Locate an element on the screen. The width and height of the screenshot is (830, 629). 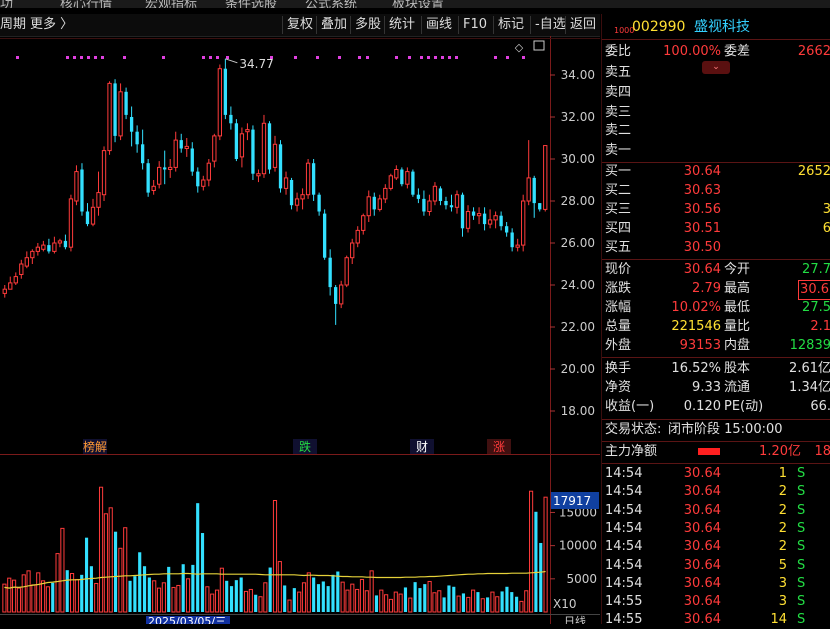
top-menu-item: 核心行情 is located at coordinates (86, 4).